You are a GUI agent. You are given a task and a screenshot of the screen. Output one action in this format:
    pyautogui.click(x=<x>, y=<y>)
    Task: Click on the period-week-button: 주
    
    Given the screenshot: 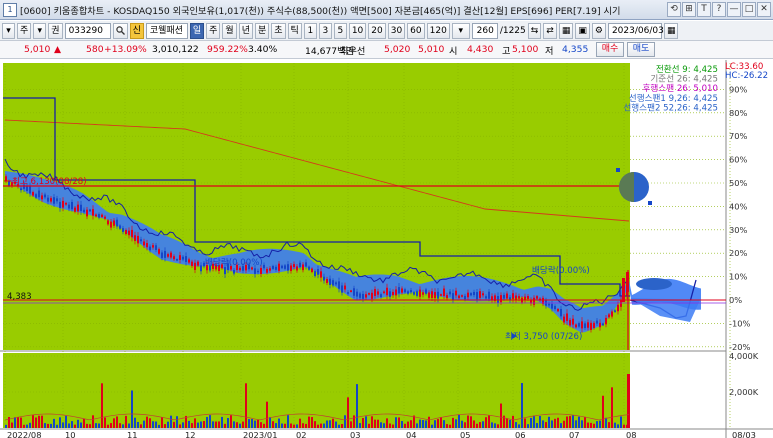 What is the action you would take?
    pyautogui.click(x=213, y=30)
    